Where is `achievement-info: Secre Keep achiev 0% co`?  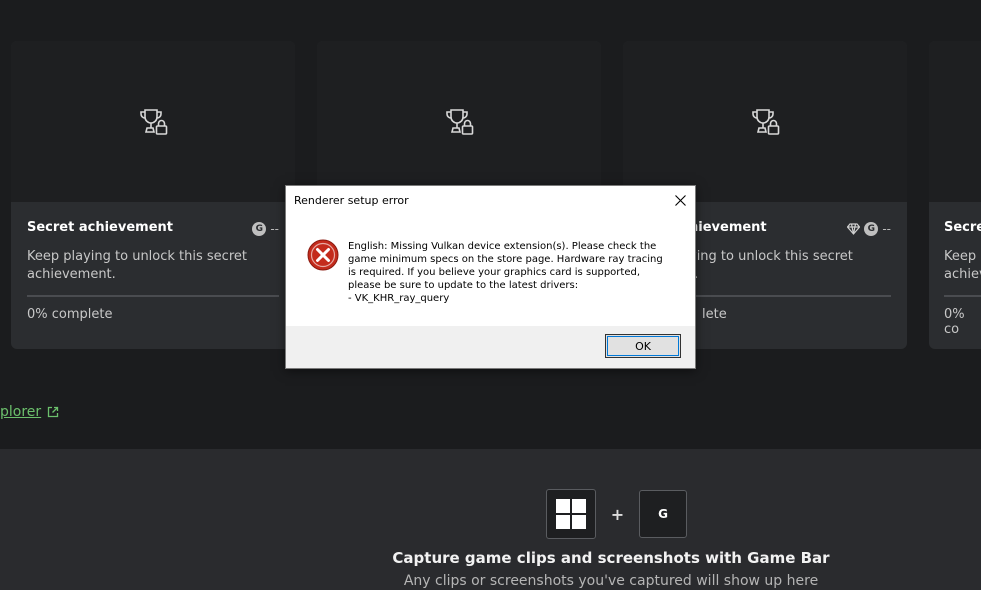 achievement-info: Secre Keep achiev 0% co is located at coordinates (955, 269).